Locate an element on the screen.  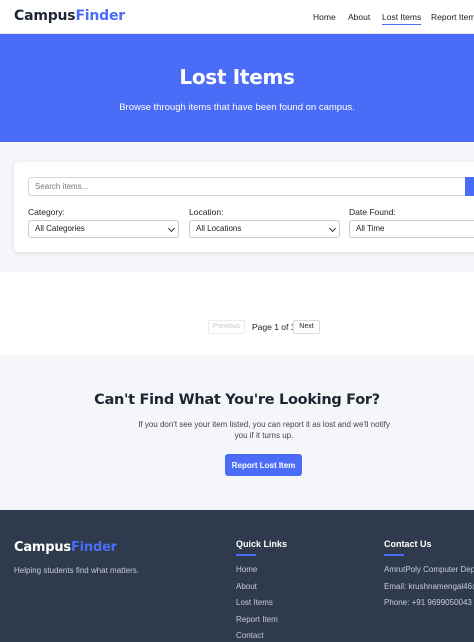
next-page-button: Next is located at coordinates (306, 327).